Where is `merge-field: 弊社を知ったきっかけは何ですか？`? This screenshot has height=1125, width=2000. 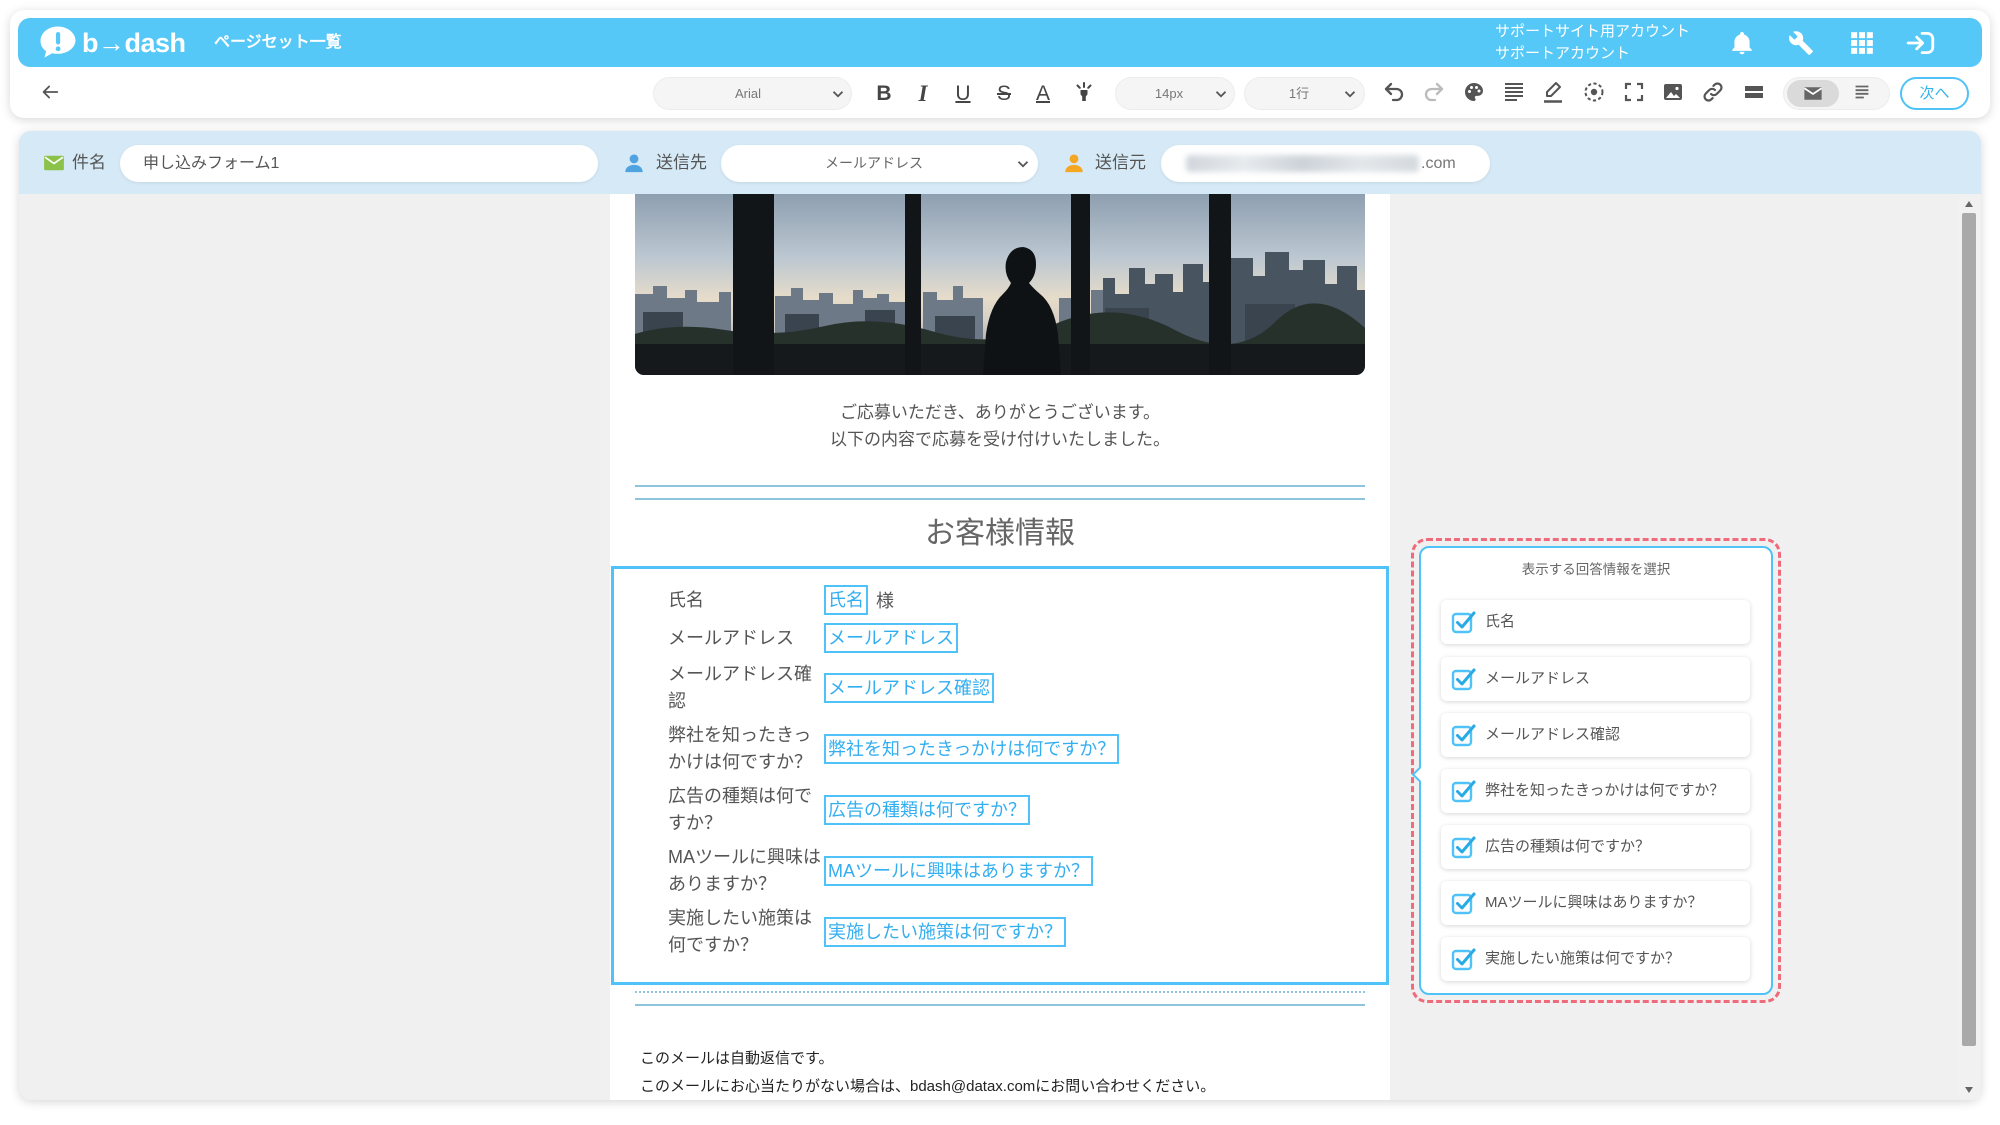
merge-field: 弊社を知ったきっかけは何ですか？ is located at coordinates (972, 748).